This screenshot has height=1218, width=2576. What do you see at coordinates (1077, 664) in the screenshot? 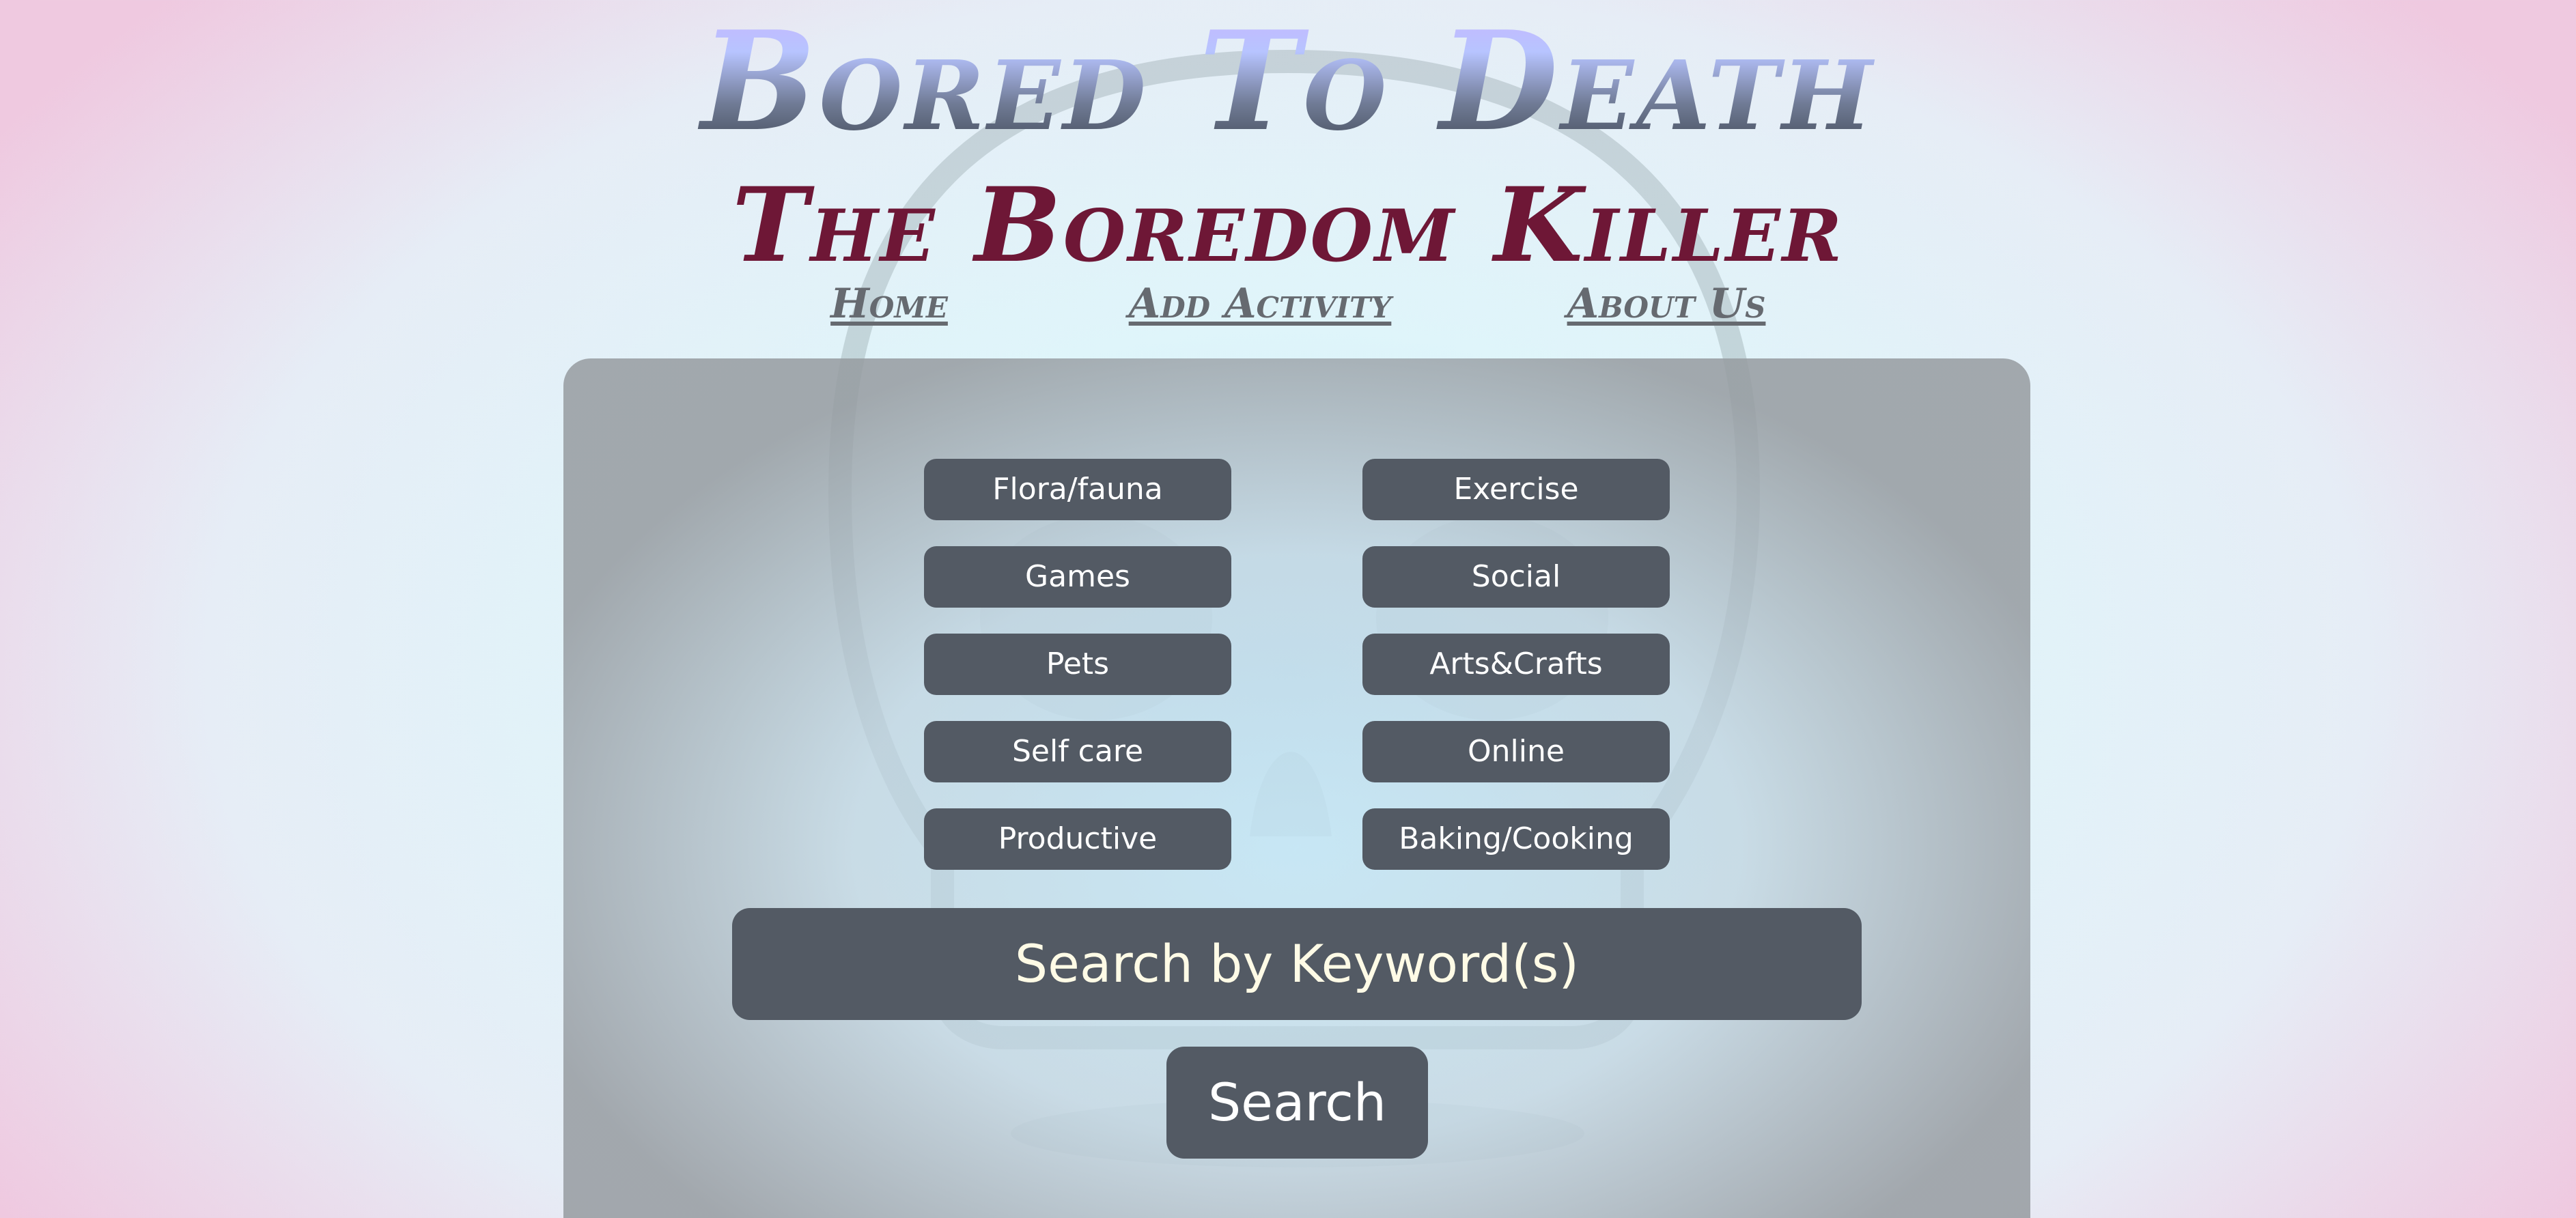
I see `category-pets-button: Pets` at bounding box center [1077, 664].